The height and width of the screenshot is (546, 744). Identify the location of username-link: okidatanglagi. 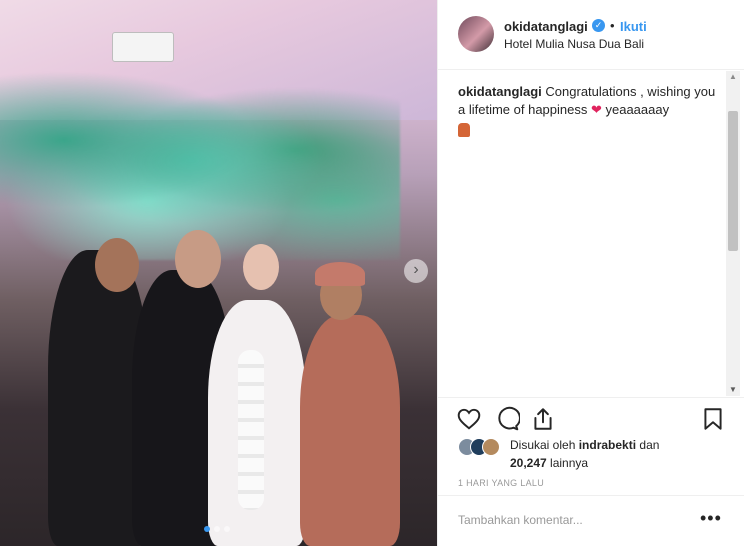
(546, 26).